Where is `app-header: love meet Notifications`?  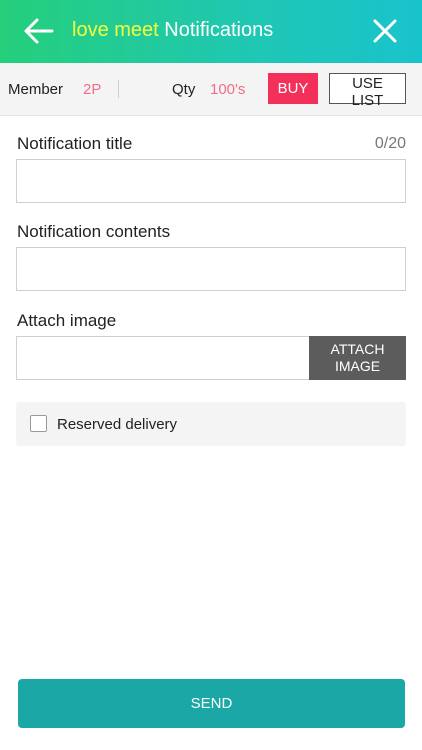 app-header: love meet Notifications is located at coordinates (211, 31).